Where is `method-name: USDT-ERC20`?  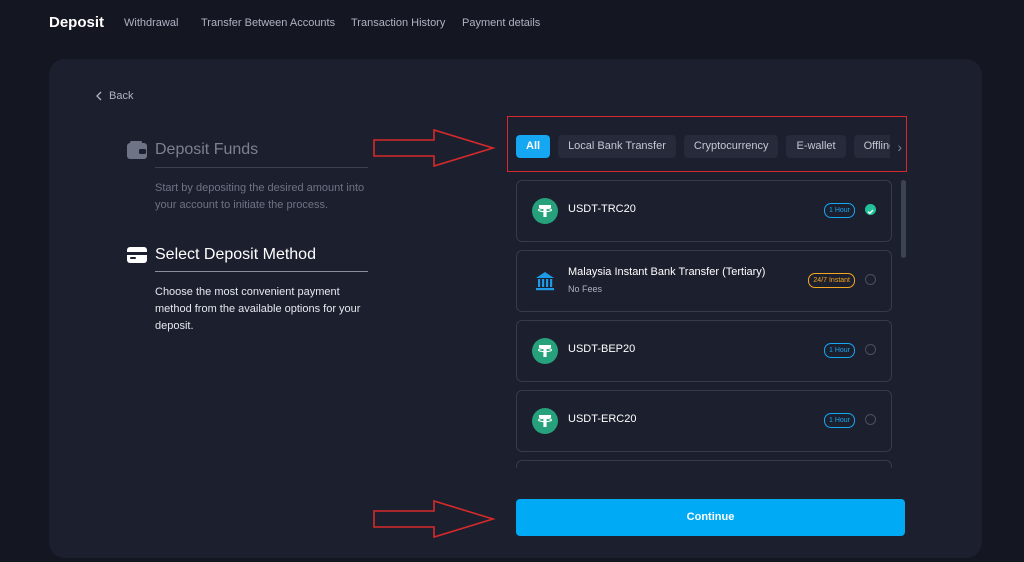
method-name: USDT-ERC20 is located at coordinates (602, 419).